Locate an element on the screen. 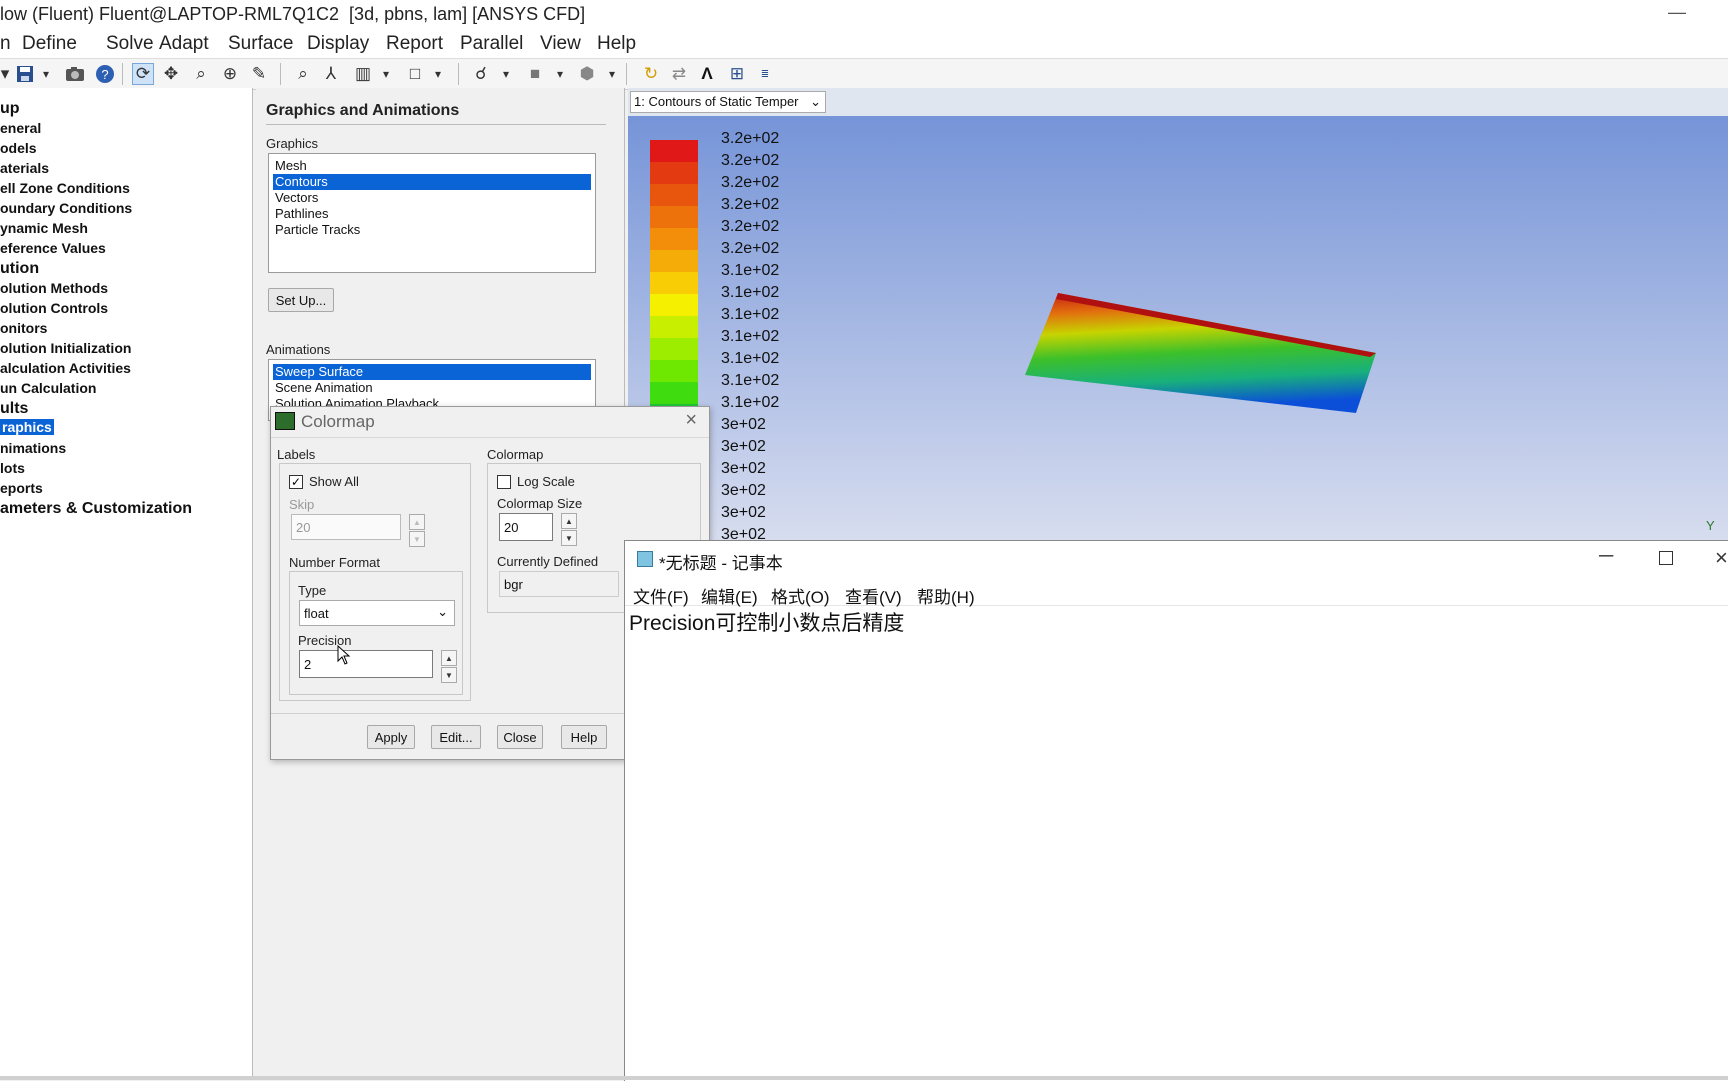  menu-surface: Surface is located at coordinates (260, 44).